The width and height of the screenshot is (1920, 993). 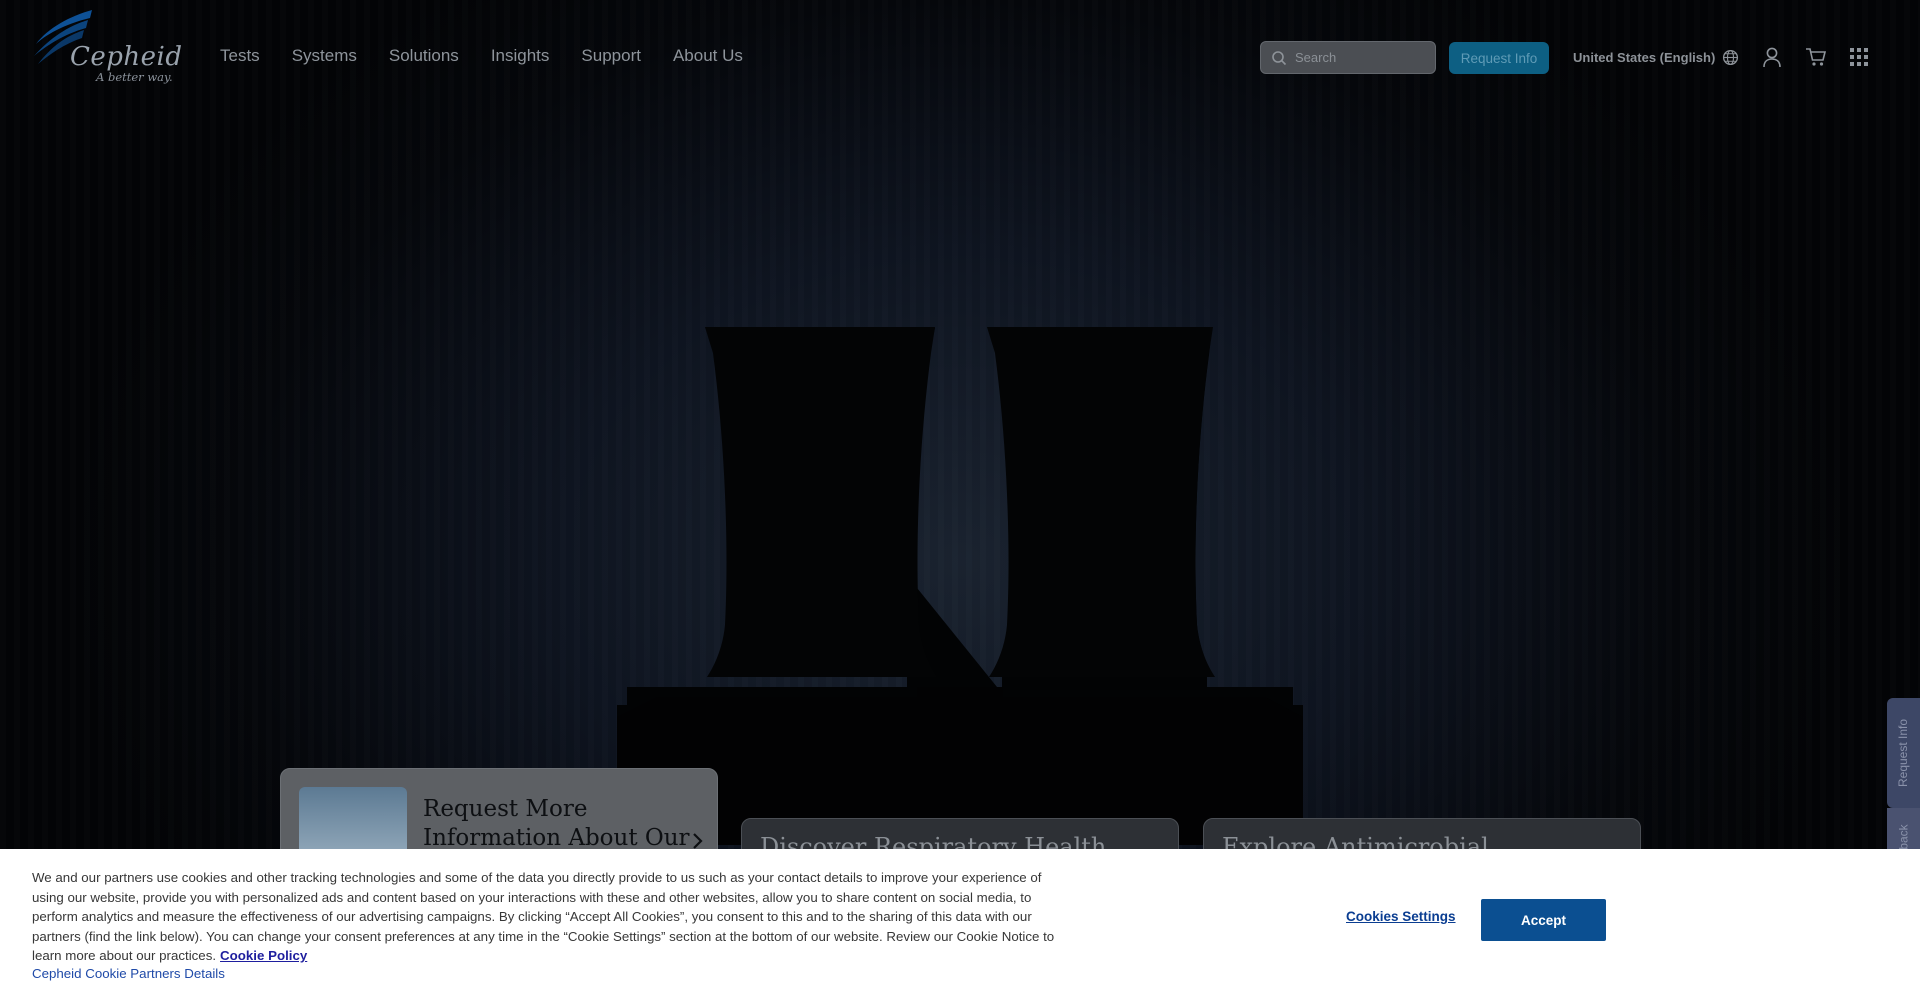 I want to click on nav-item-about-us: About Us, so click(x=708, y=56).